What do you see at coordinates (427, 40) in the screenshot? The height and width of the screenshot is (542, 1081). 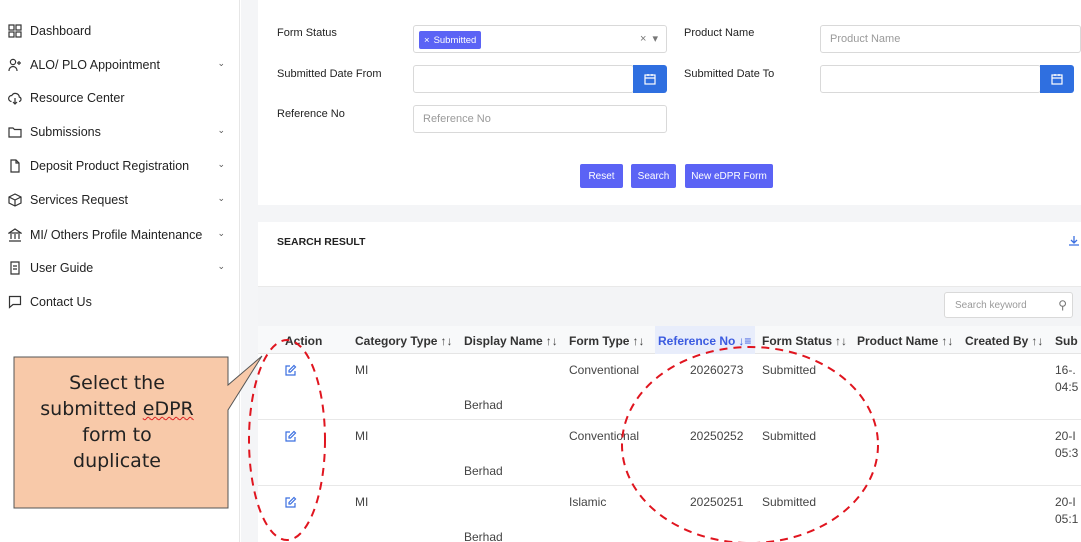 I see `remove-chip-icon: ×` at bounding box center [427, 40].